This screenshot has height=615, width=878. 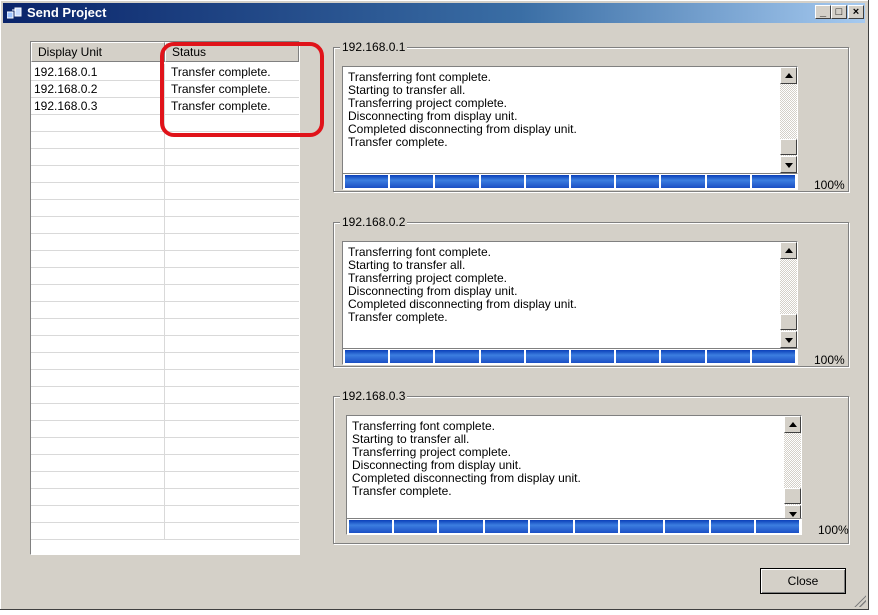 I want to click on minimize-icon: _, so click(x=823, y=12).